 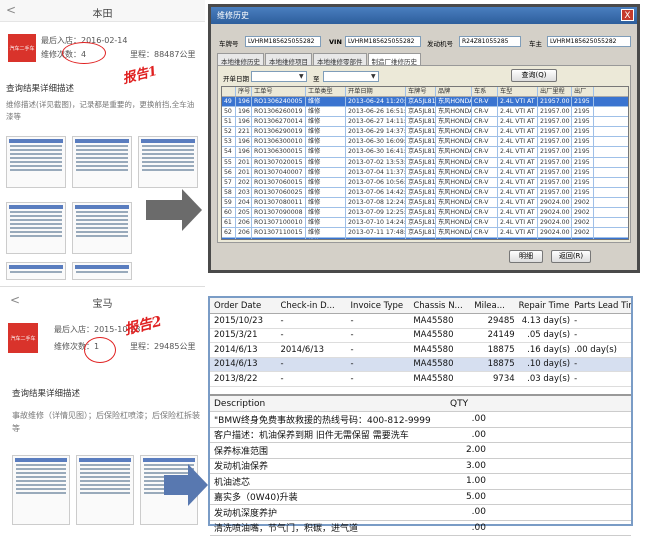 What do you see at coordinates (555, 91) in the screenshot?
I see `grid-column-header: 出厂里程` at bounding box center [555, 91].